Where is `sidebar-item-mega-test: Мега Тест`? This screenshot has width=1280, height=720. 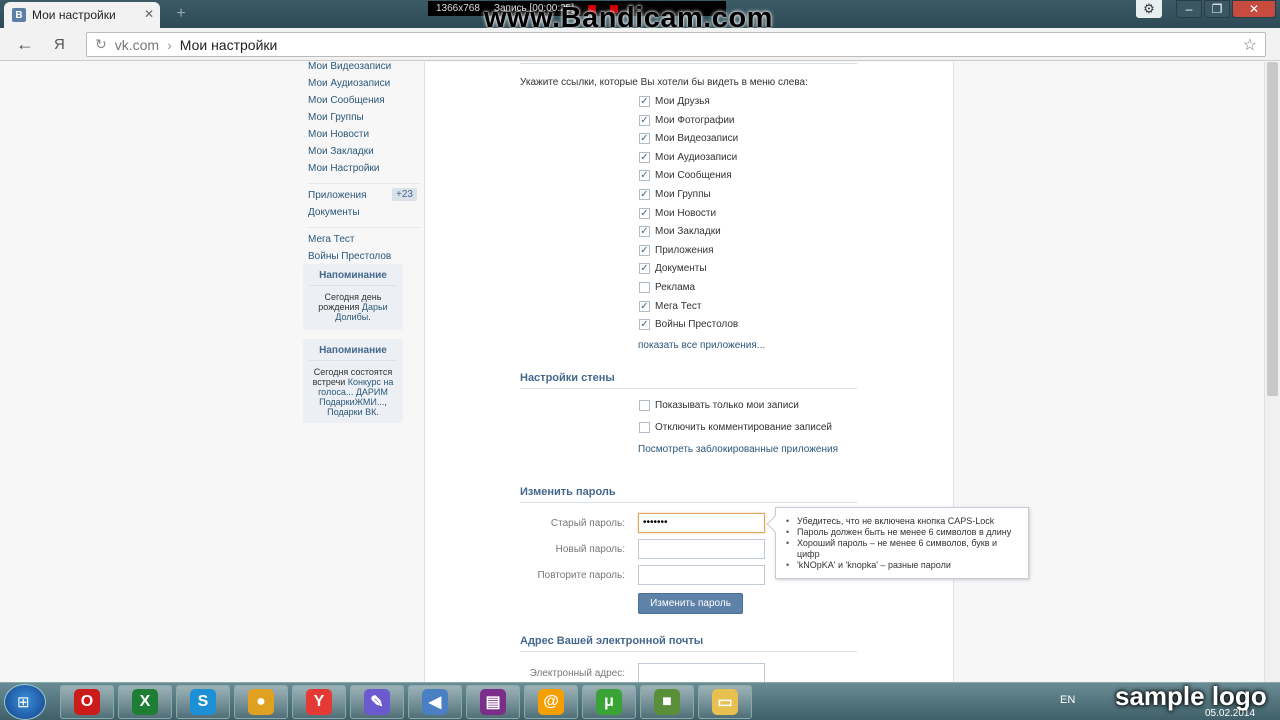
sidebar-item-mega-test: Мега Тест is located at coordinates (363, 242).